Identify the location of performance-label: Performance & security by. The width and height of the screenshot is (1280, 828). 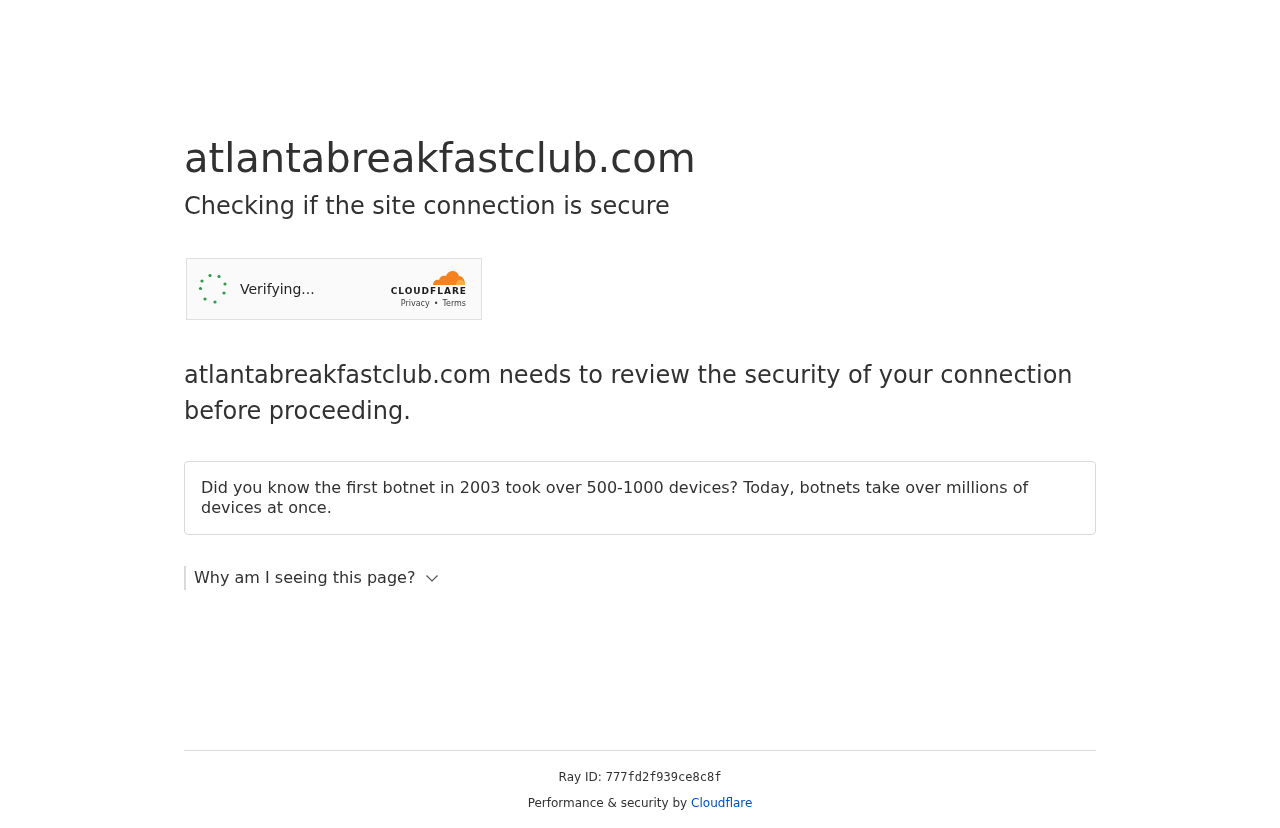
(607, 803).